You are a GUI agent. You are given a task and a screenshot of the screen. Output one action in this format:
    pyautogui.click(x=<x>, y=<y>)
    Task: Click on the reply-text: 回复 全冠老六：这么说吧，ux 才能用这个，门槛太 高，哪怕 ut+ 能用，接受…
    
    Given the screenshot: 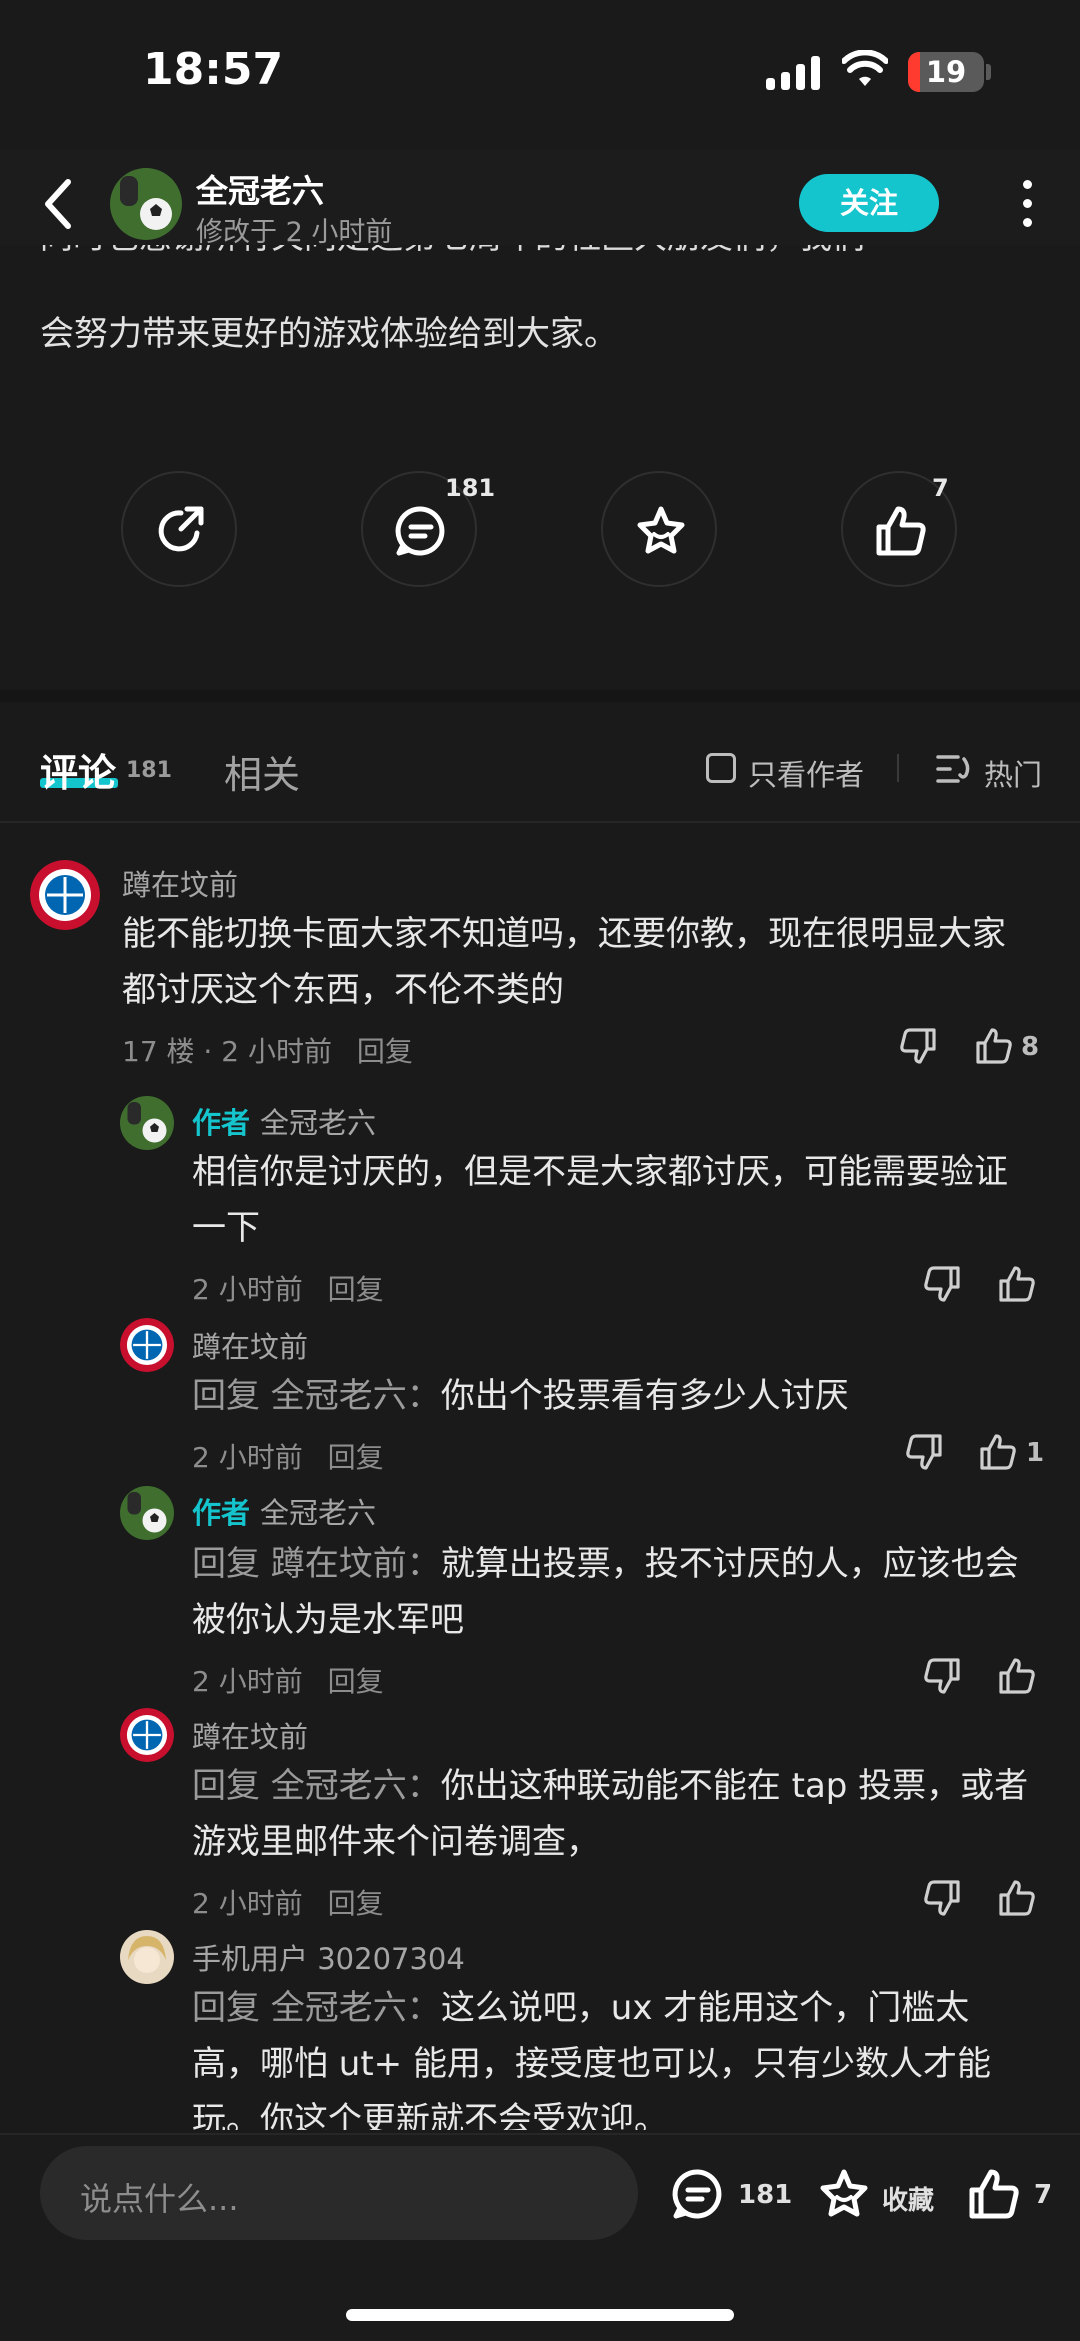 What is the action you would take?
    pyautogui.click(x=591, y=2059)
    